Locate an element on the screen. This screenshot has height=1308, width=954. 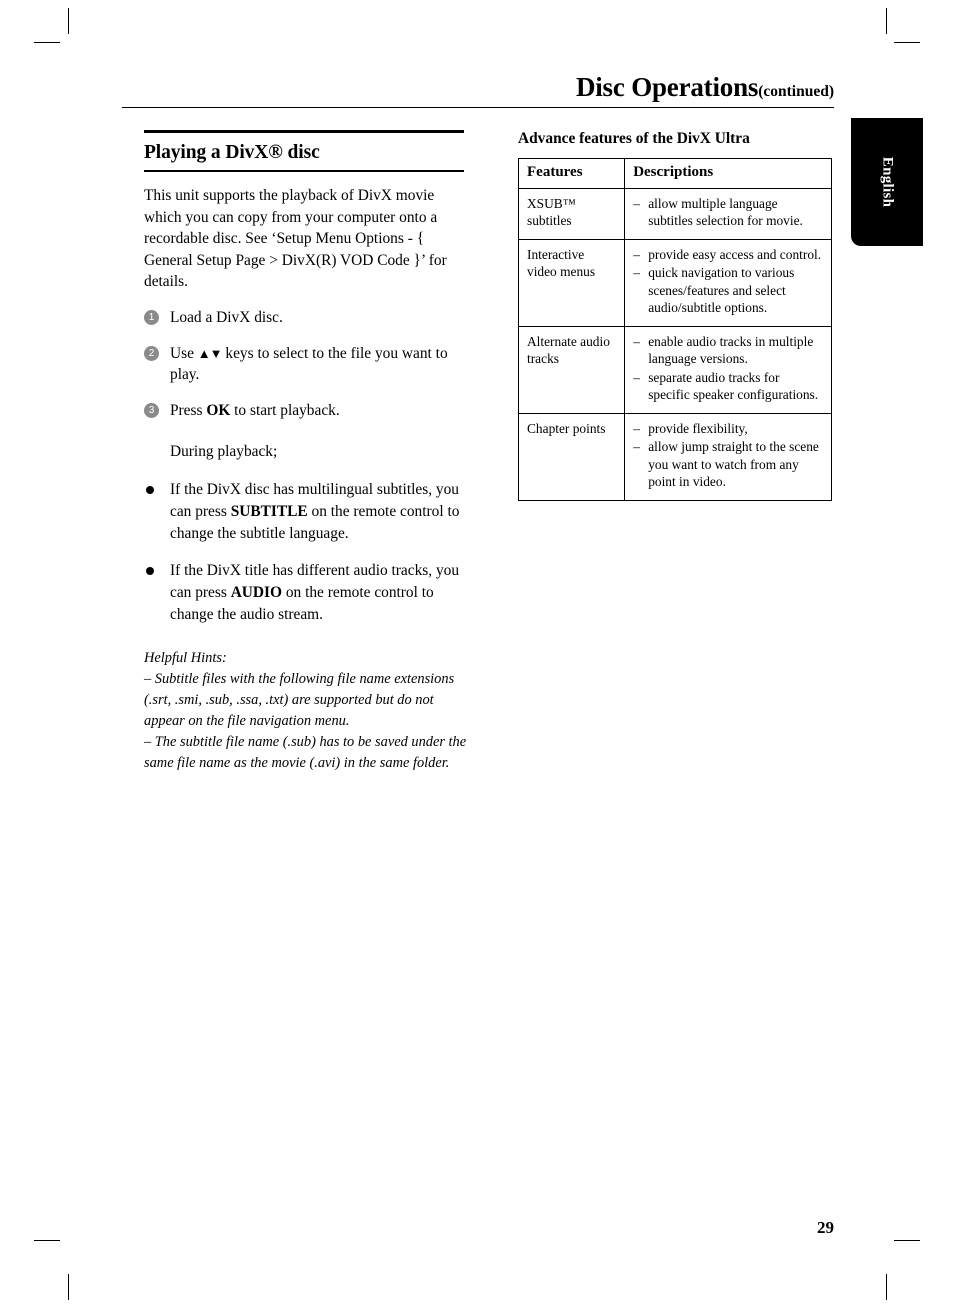
step-1-number: 1 is located at coordinates (151, 317).